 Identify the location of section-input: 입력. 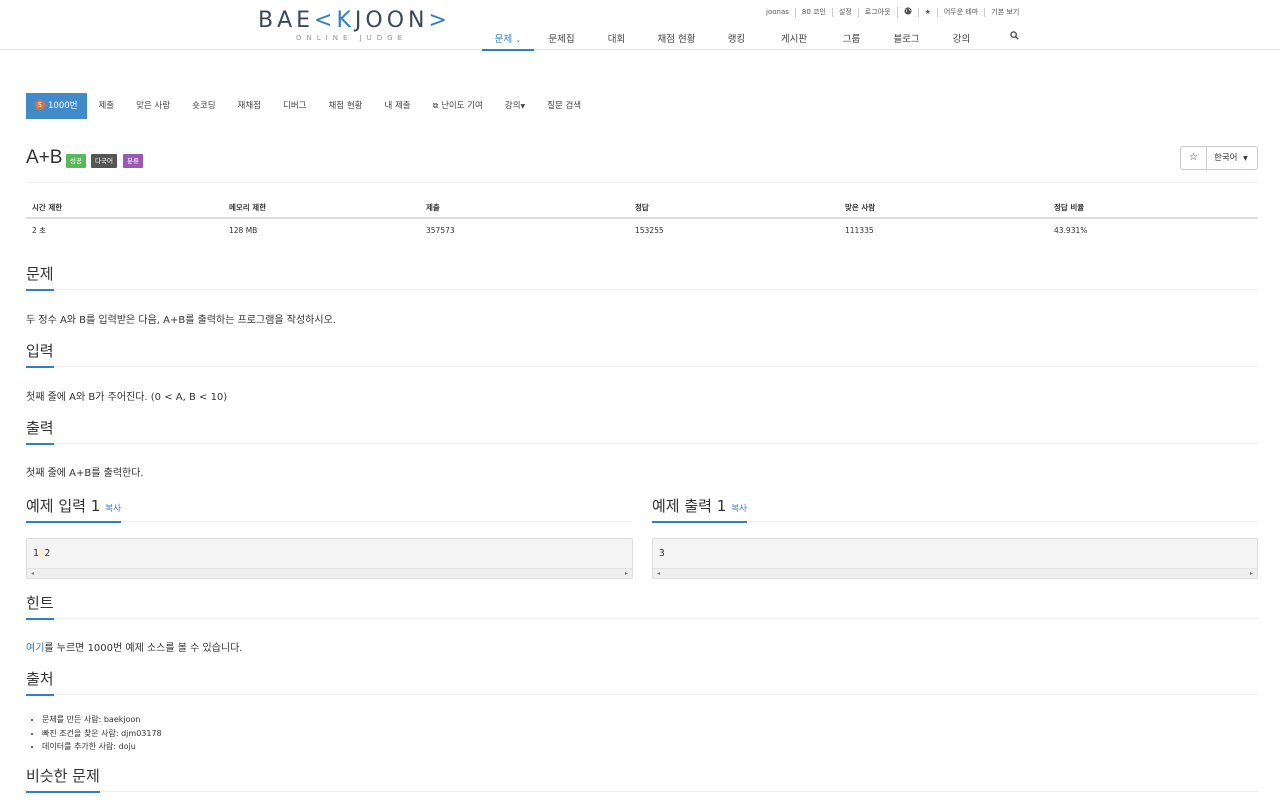
(642, 354).